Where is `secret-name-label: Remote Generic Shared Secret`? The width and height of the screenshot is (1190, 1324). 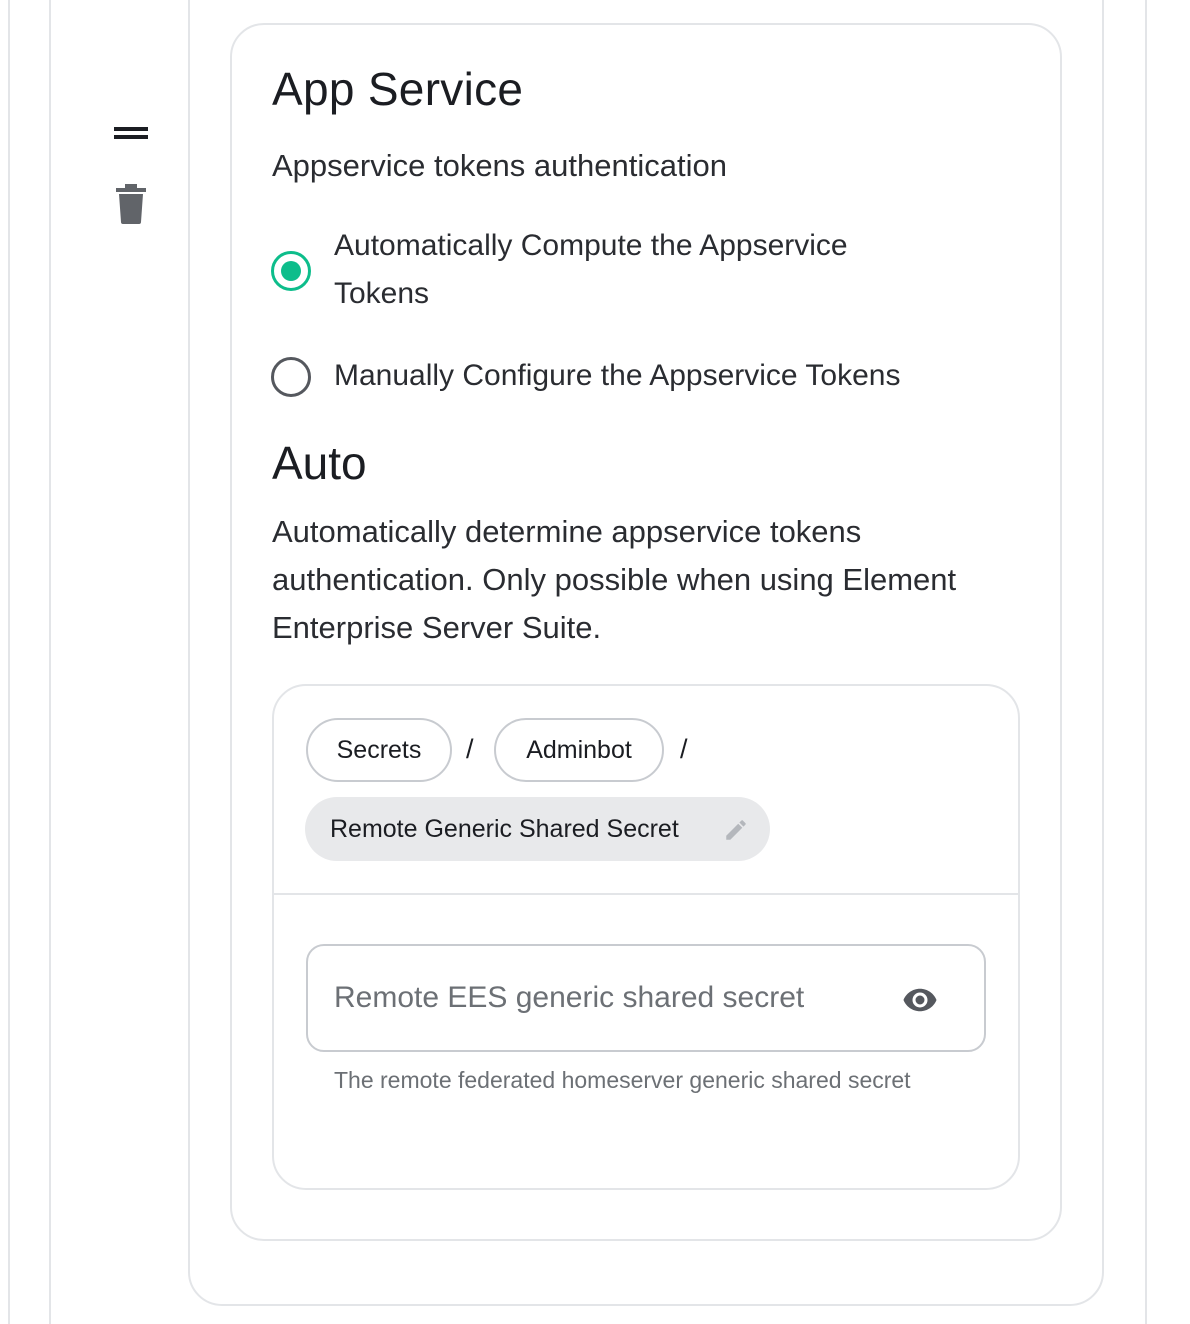 secret-name-label: Remote Generic Shared Secret is located at coordinates (504, 829).